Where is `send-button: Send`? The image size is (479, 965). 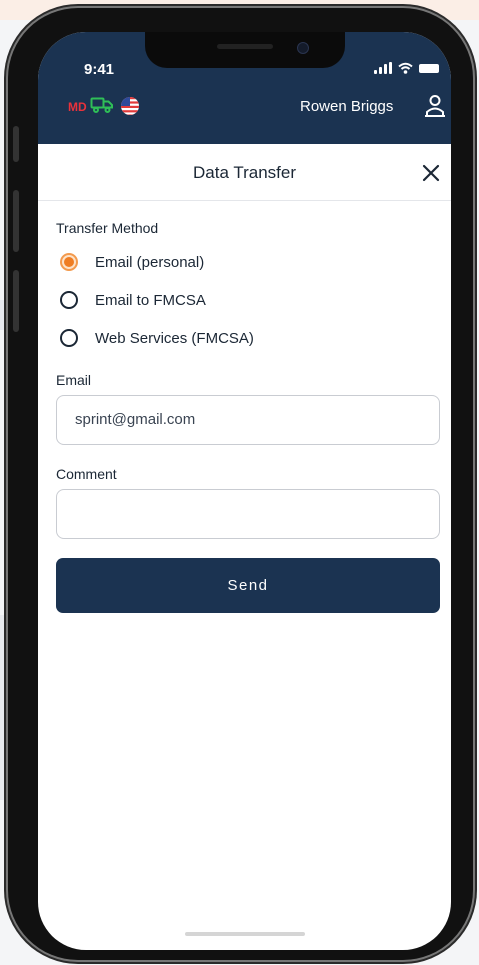 send-button: Send is located at coordinates (248, 585).